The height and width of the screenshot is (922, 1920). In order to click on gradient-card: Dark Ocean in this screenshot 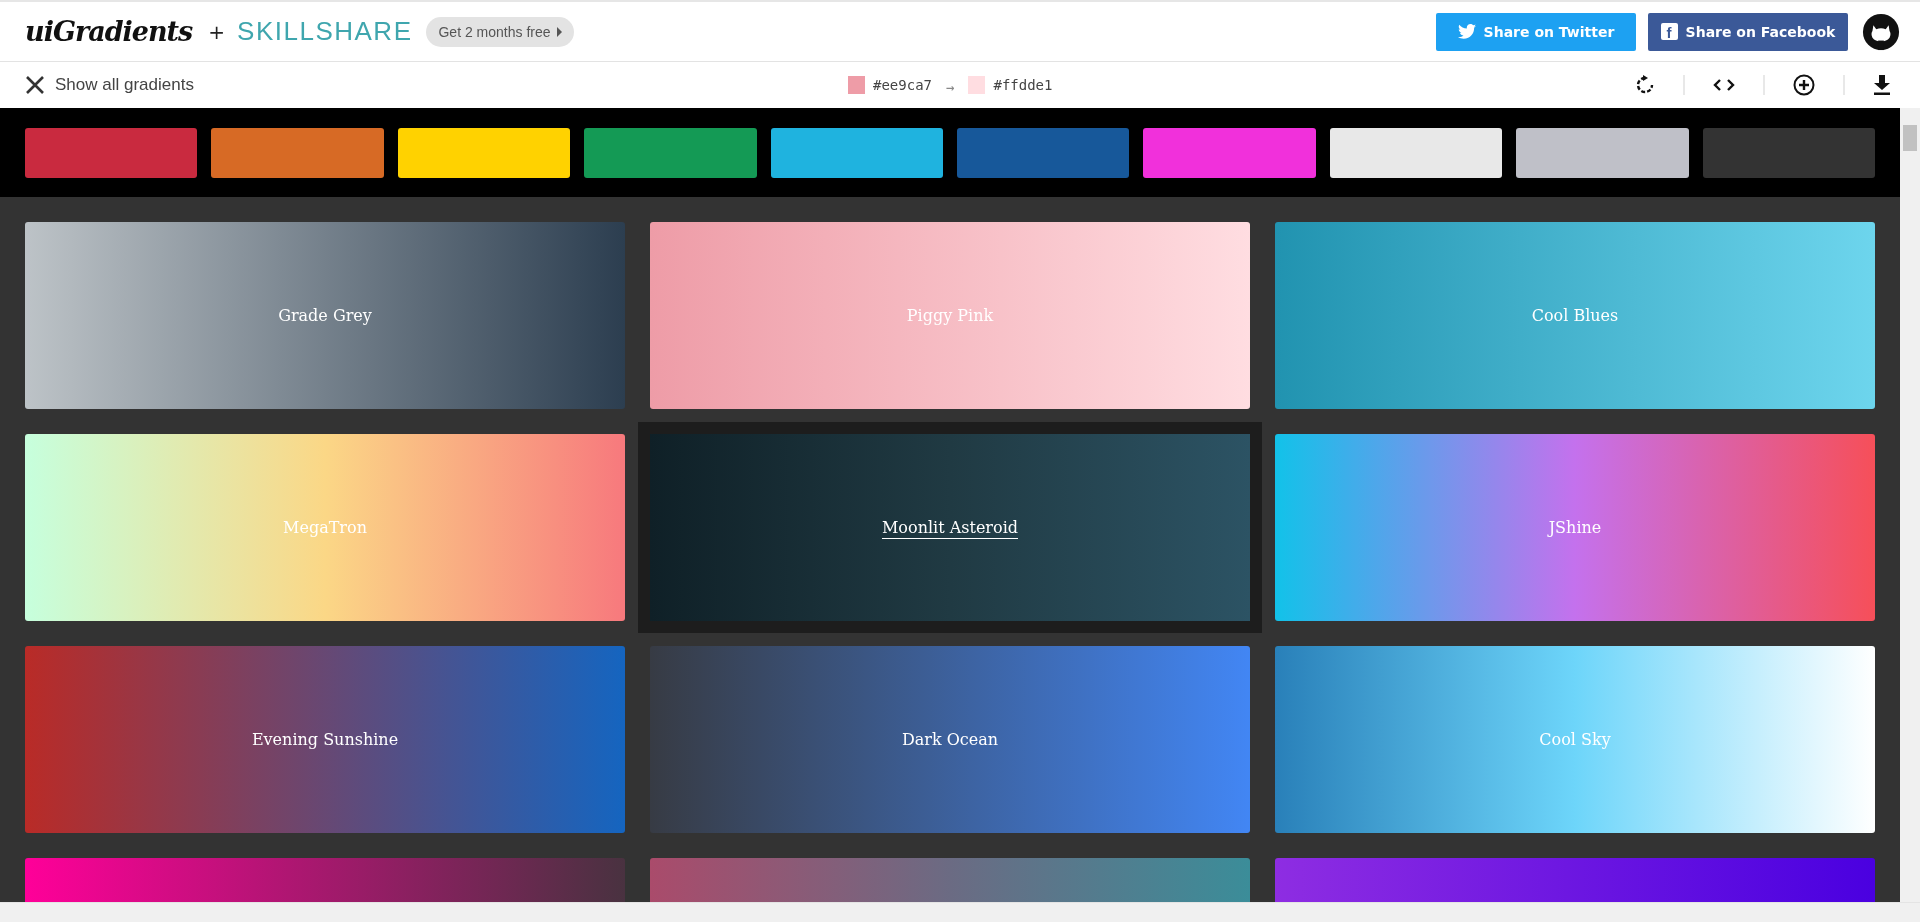, I will do `click(950, 739)`.